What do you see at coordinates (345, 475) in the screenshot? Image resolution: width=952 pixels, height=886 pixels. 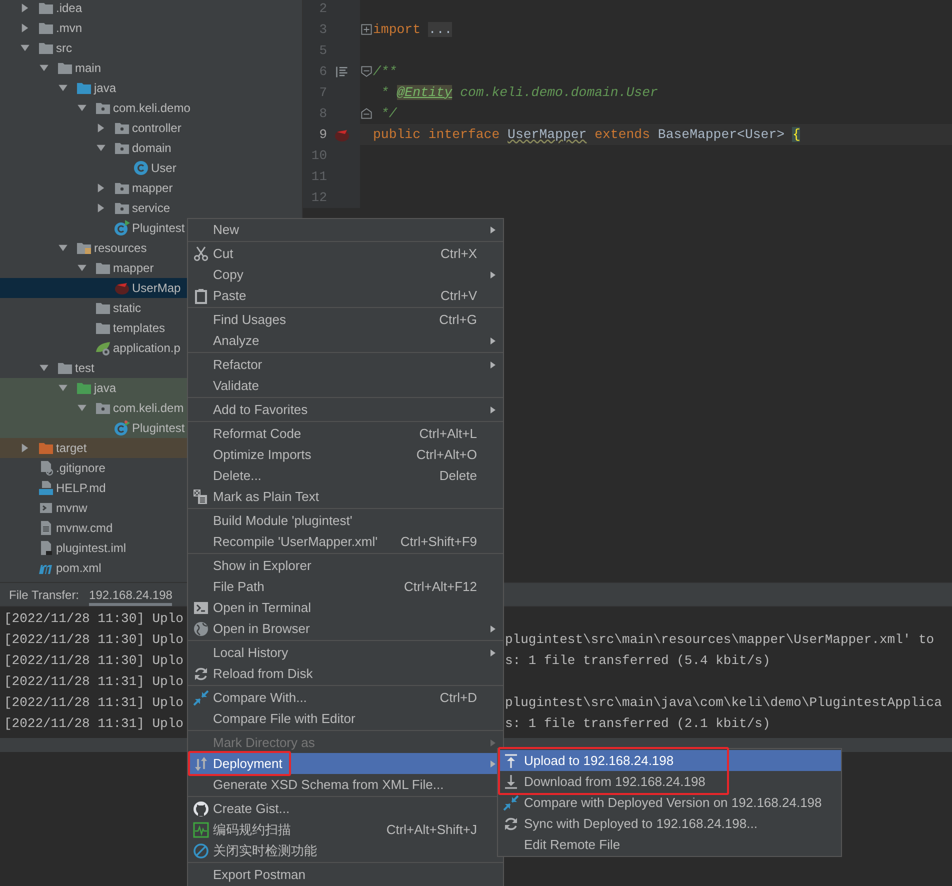 I see `menu-item: Delete... Delete` at bounding box center [345, 475].